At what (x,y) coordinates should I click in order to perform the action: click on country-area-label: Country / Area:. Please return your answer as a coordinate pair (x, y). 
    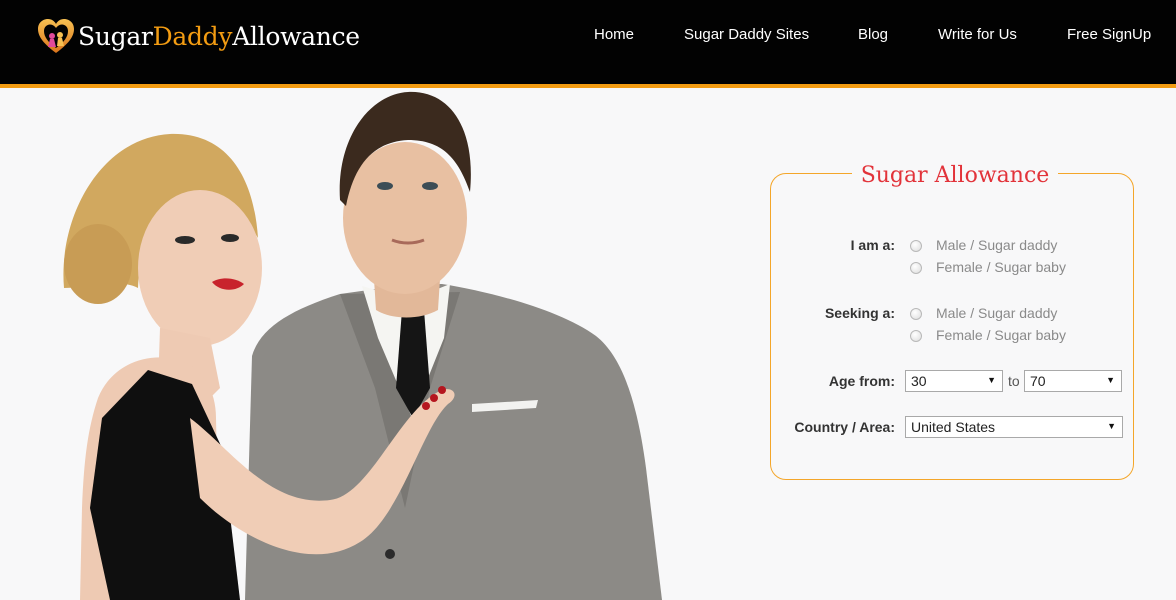
    Looking at the image, I should click on (844, 427).